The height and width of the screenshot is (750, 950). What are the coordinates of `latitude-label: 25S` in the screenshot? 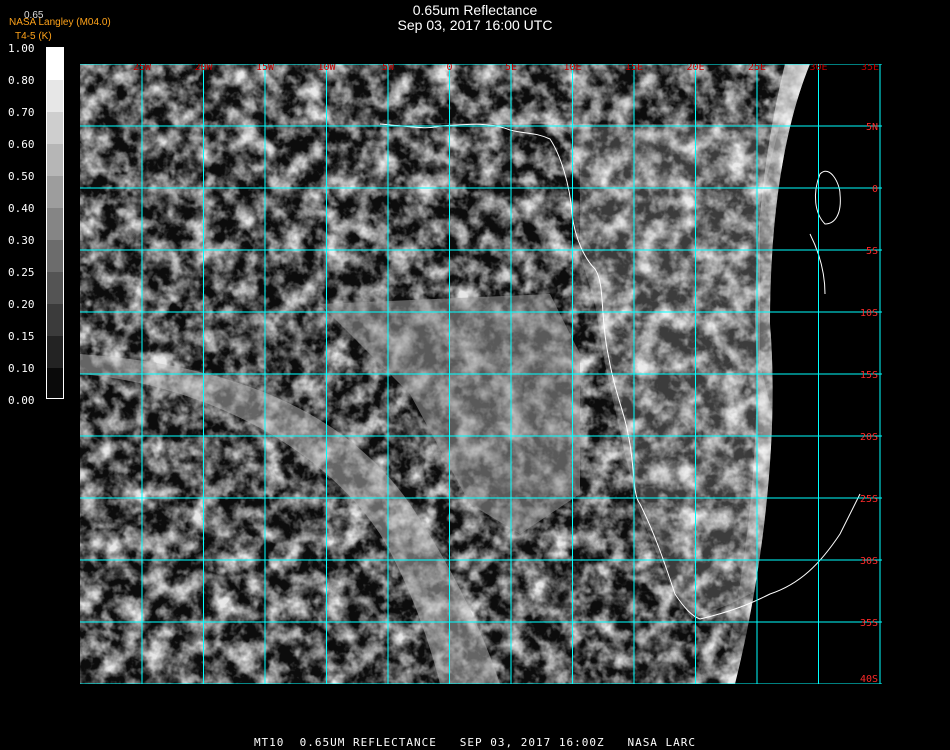 It's located at (869, 499).